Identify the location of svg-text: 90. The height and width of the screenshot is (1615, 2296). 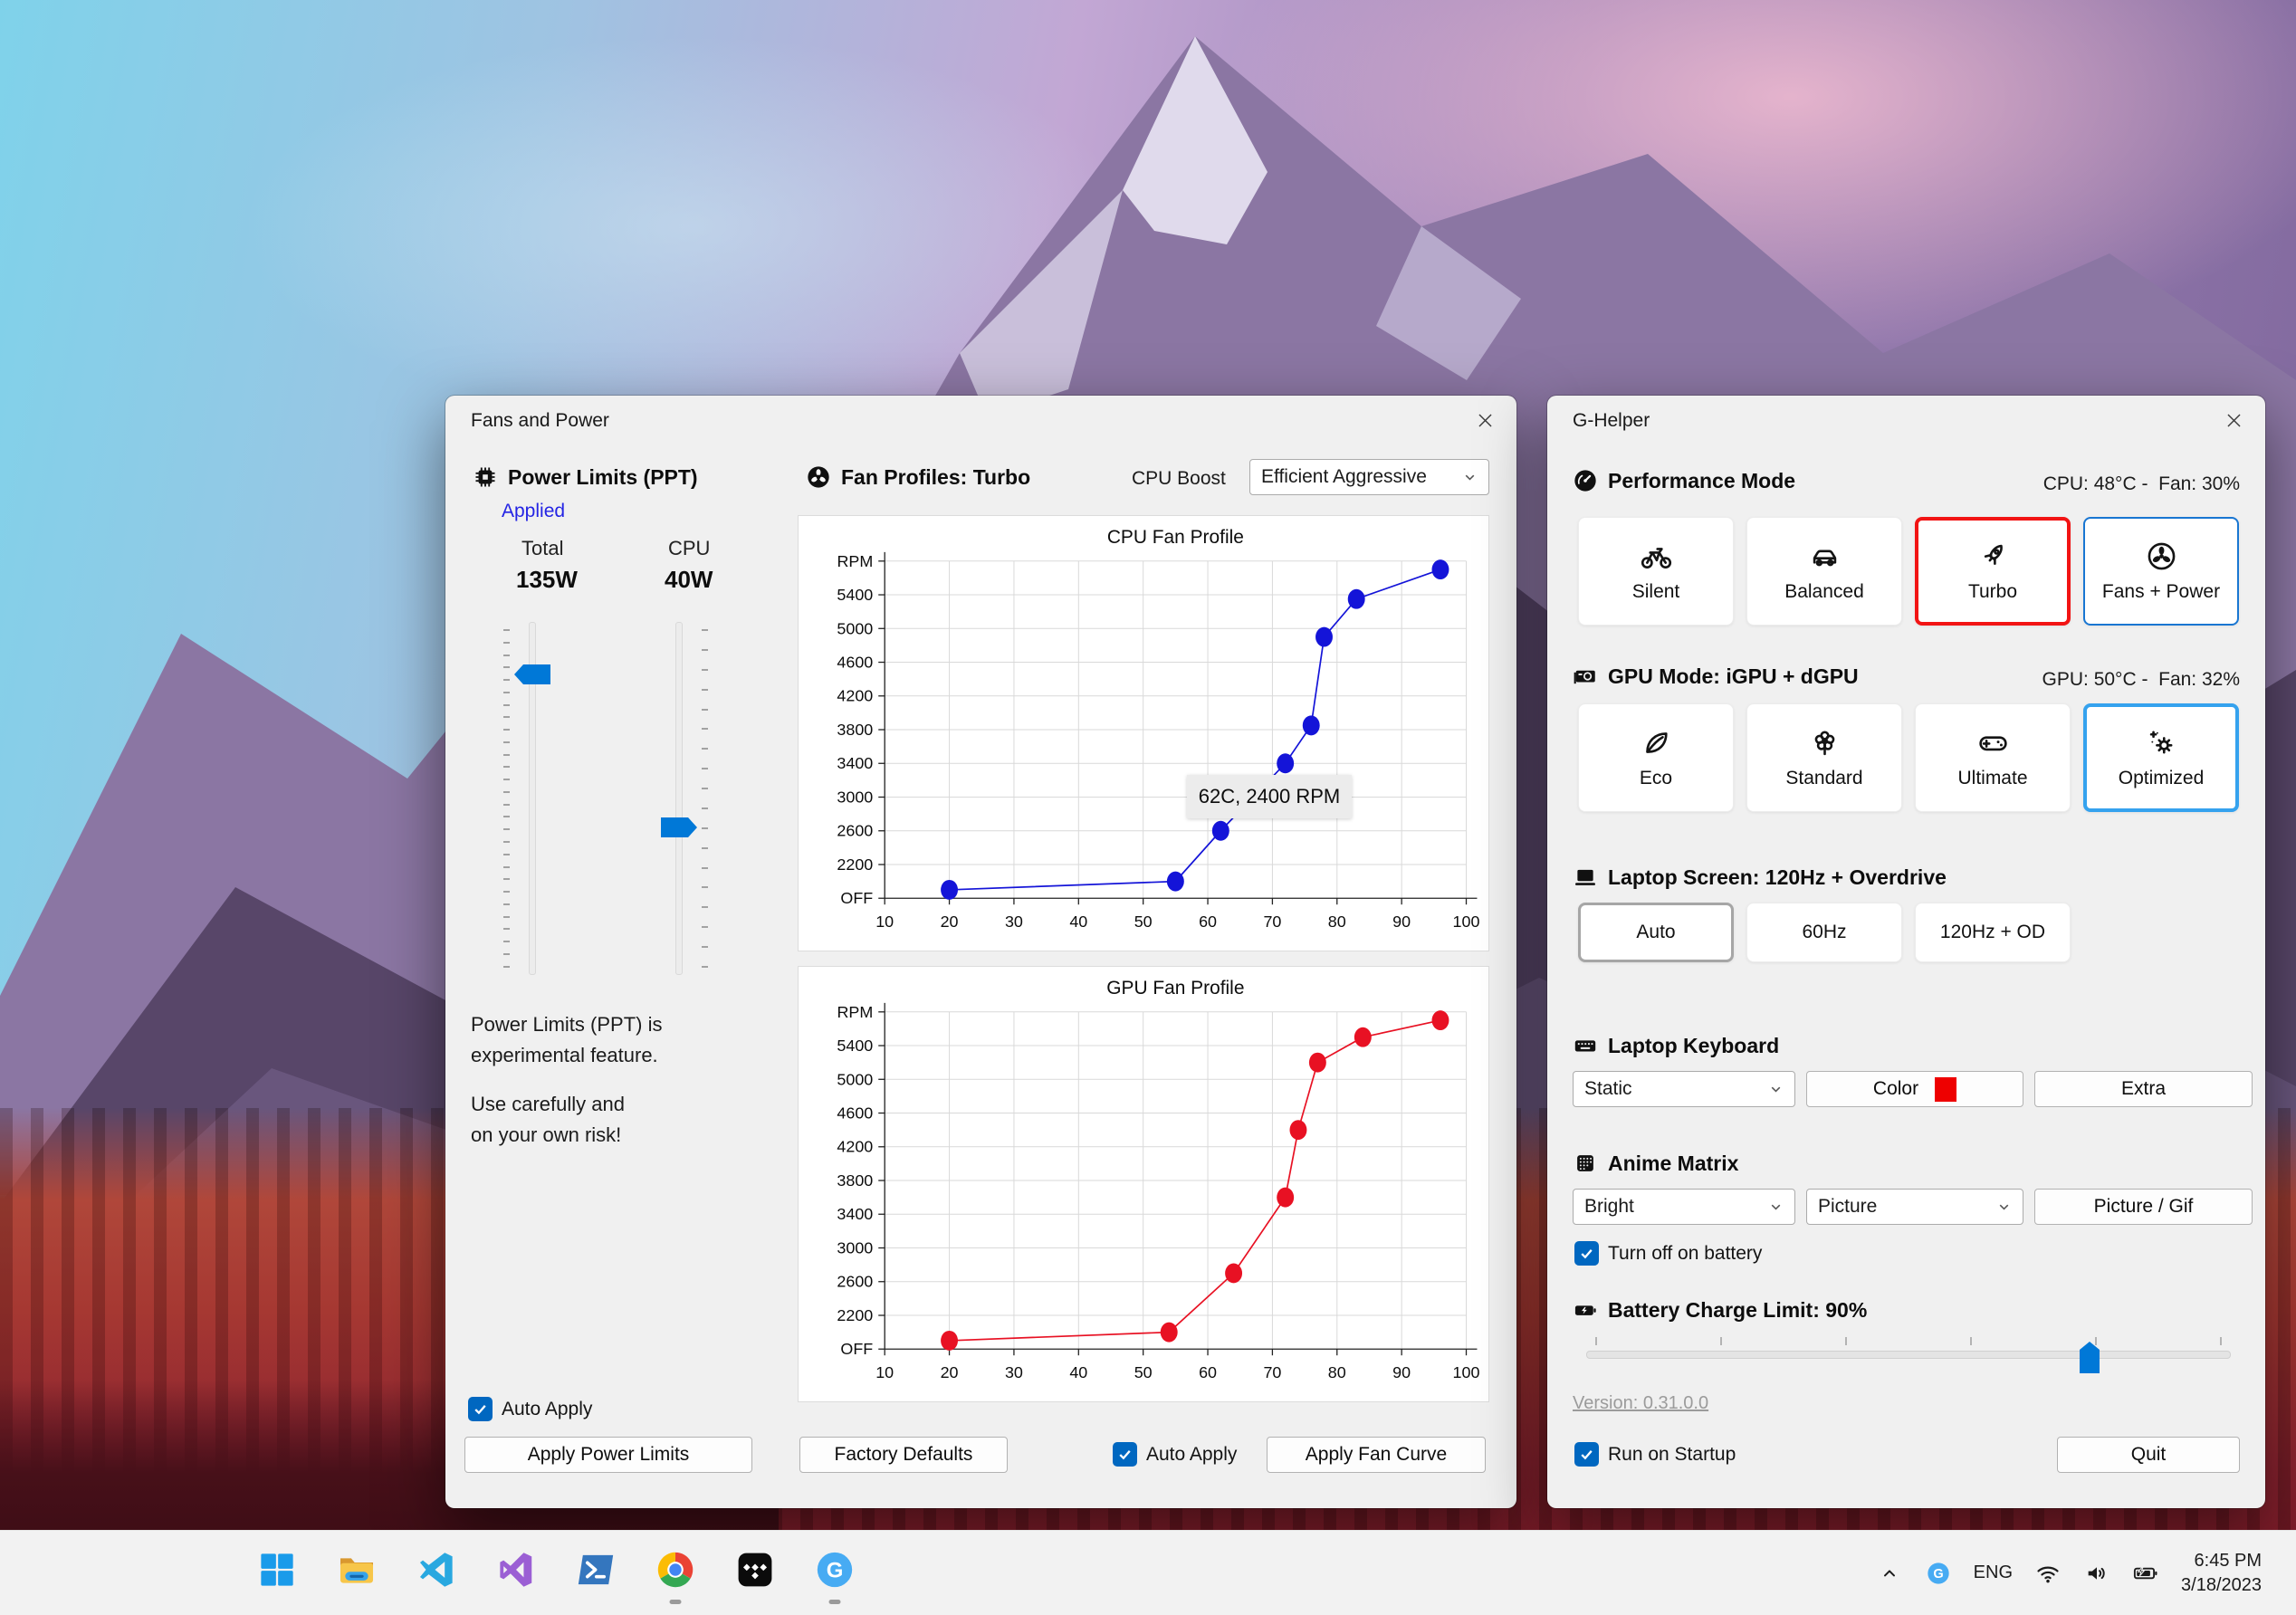
(1401, 922).